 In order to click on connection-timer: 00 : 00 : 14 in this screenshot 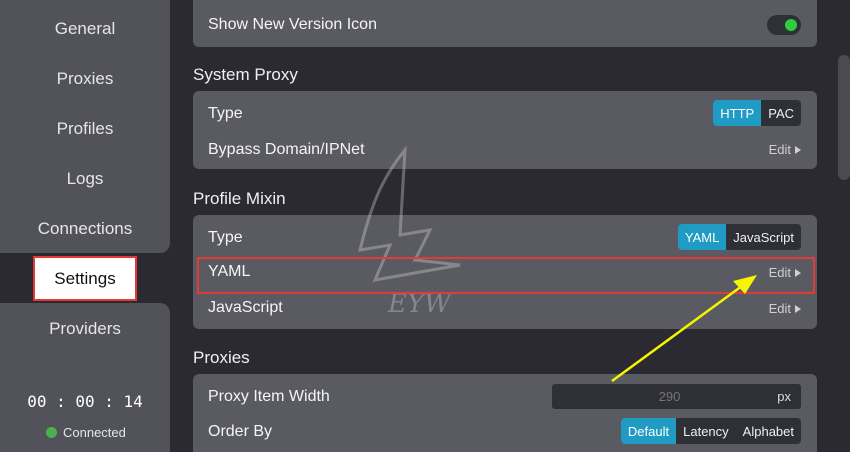, I will do `click(85, 401)`.